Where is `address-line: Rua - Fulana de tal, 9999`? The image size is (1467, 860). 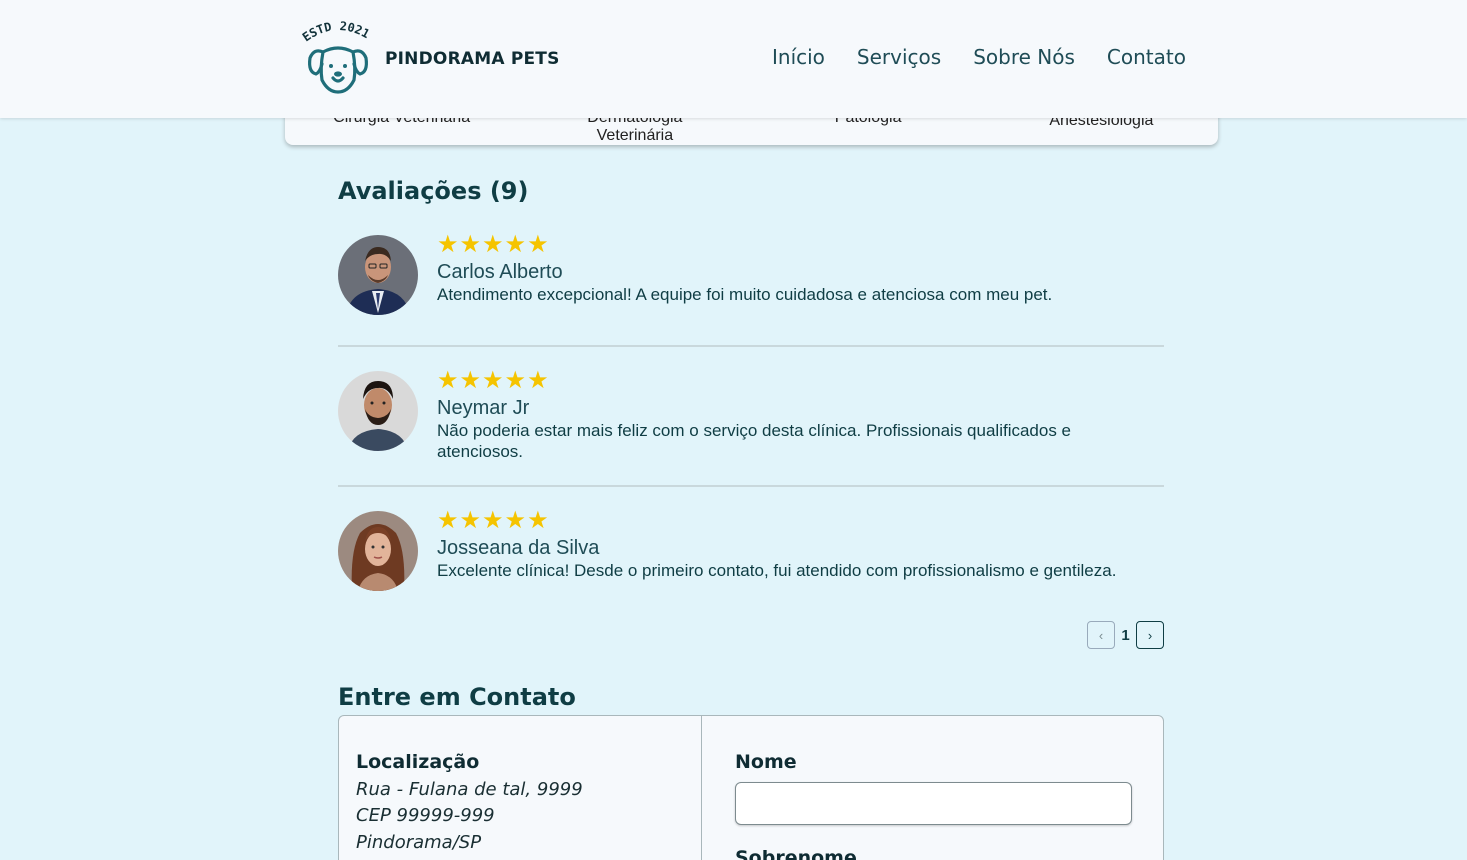 address-line: Rua - Fulana de tal, 9999 is located at coordinates (469, 789).